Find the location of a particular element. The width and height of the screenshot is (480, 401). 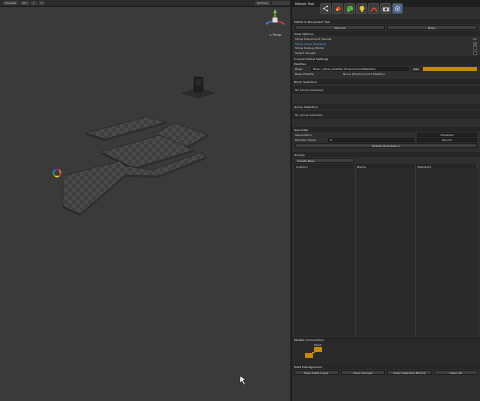

manual-tab: Manual is located at coordinates (340, 27).